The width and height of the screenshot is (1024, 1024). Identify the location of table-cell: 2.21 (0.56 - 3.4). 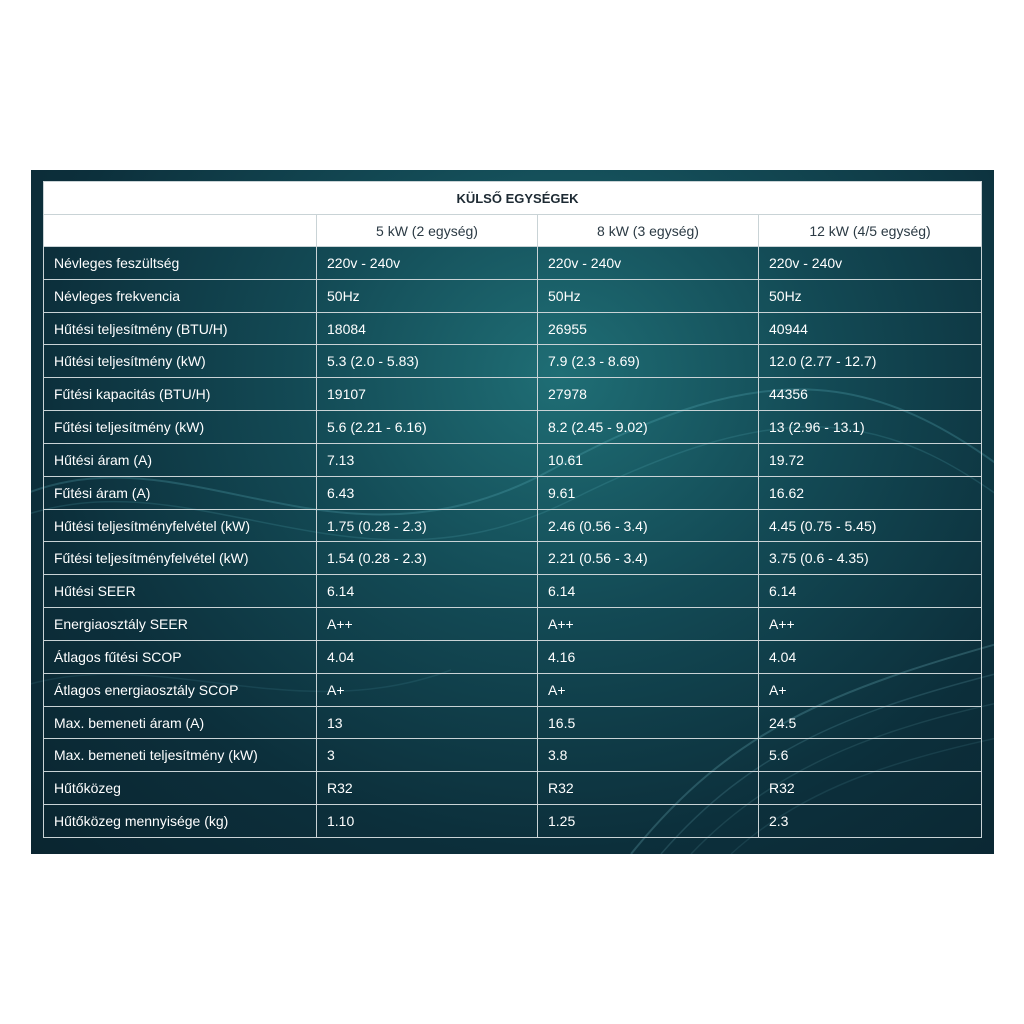
(648, 558).